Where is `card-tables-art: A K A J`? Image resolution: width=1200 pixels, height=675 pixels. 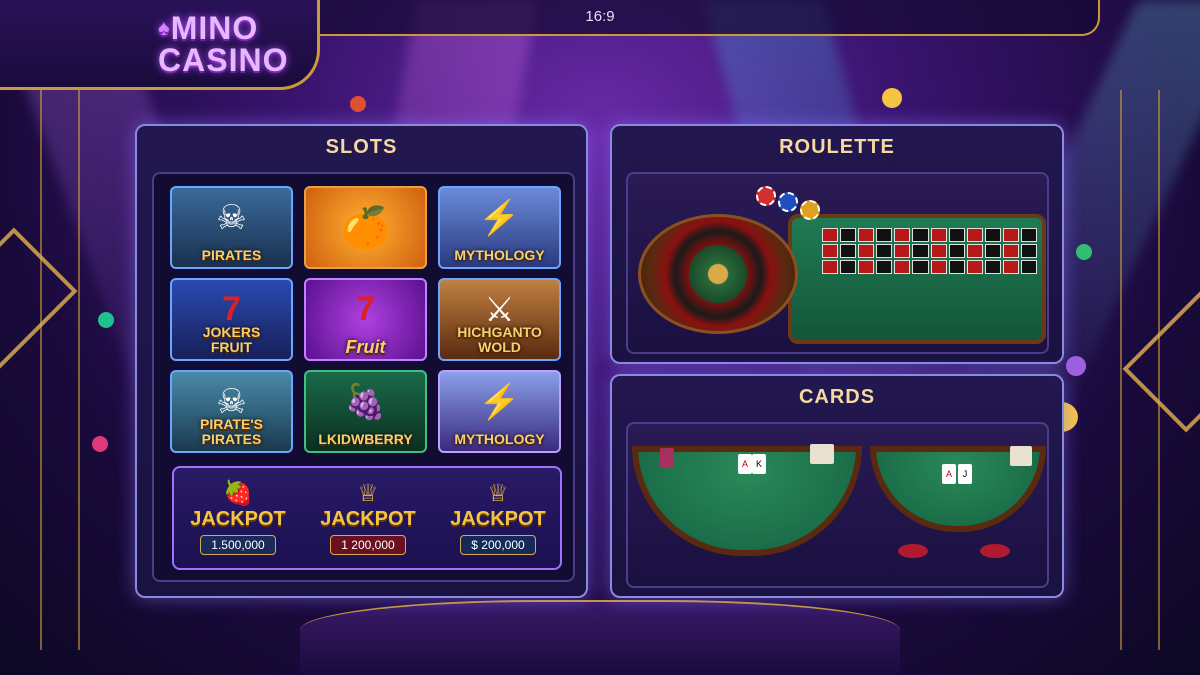
card-tables-art: A K A J is located at coordinates (837, 505).